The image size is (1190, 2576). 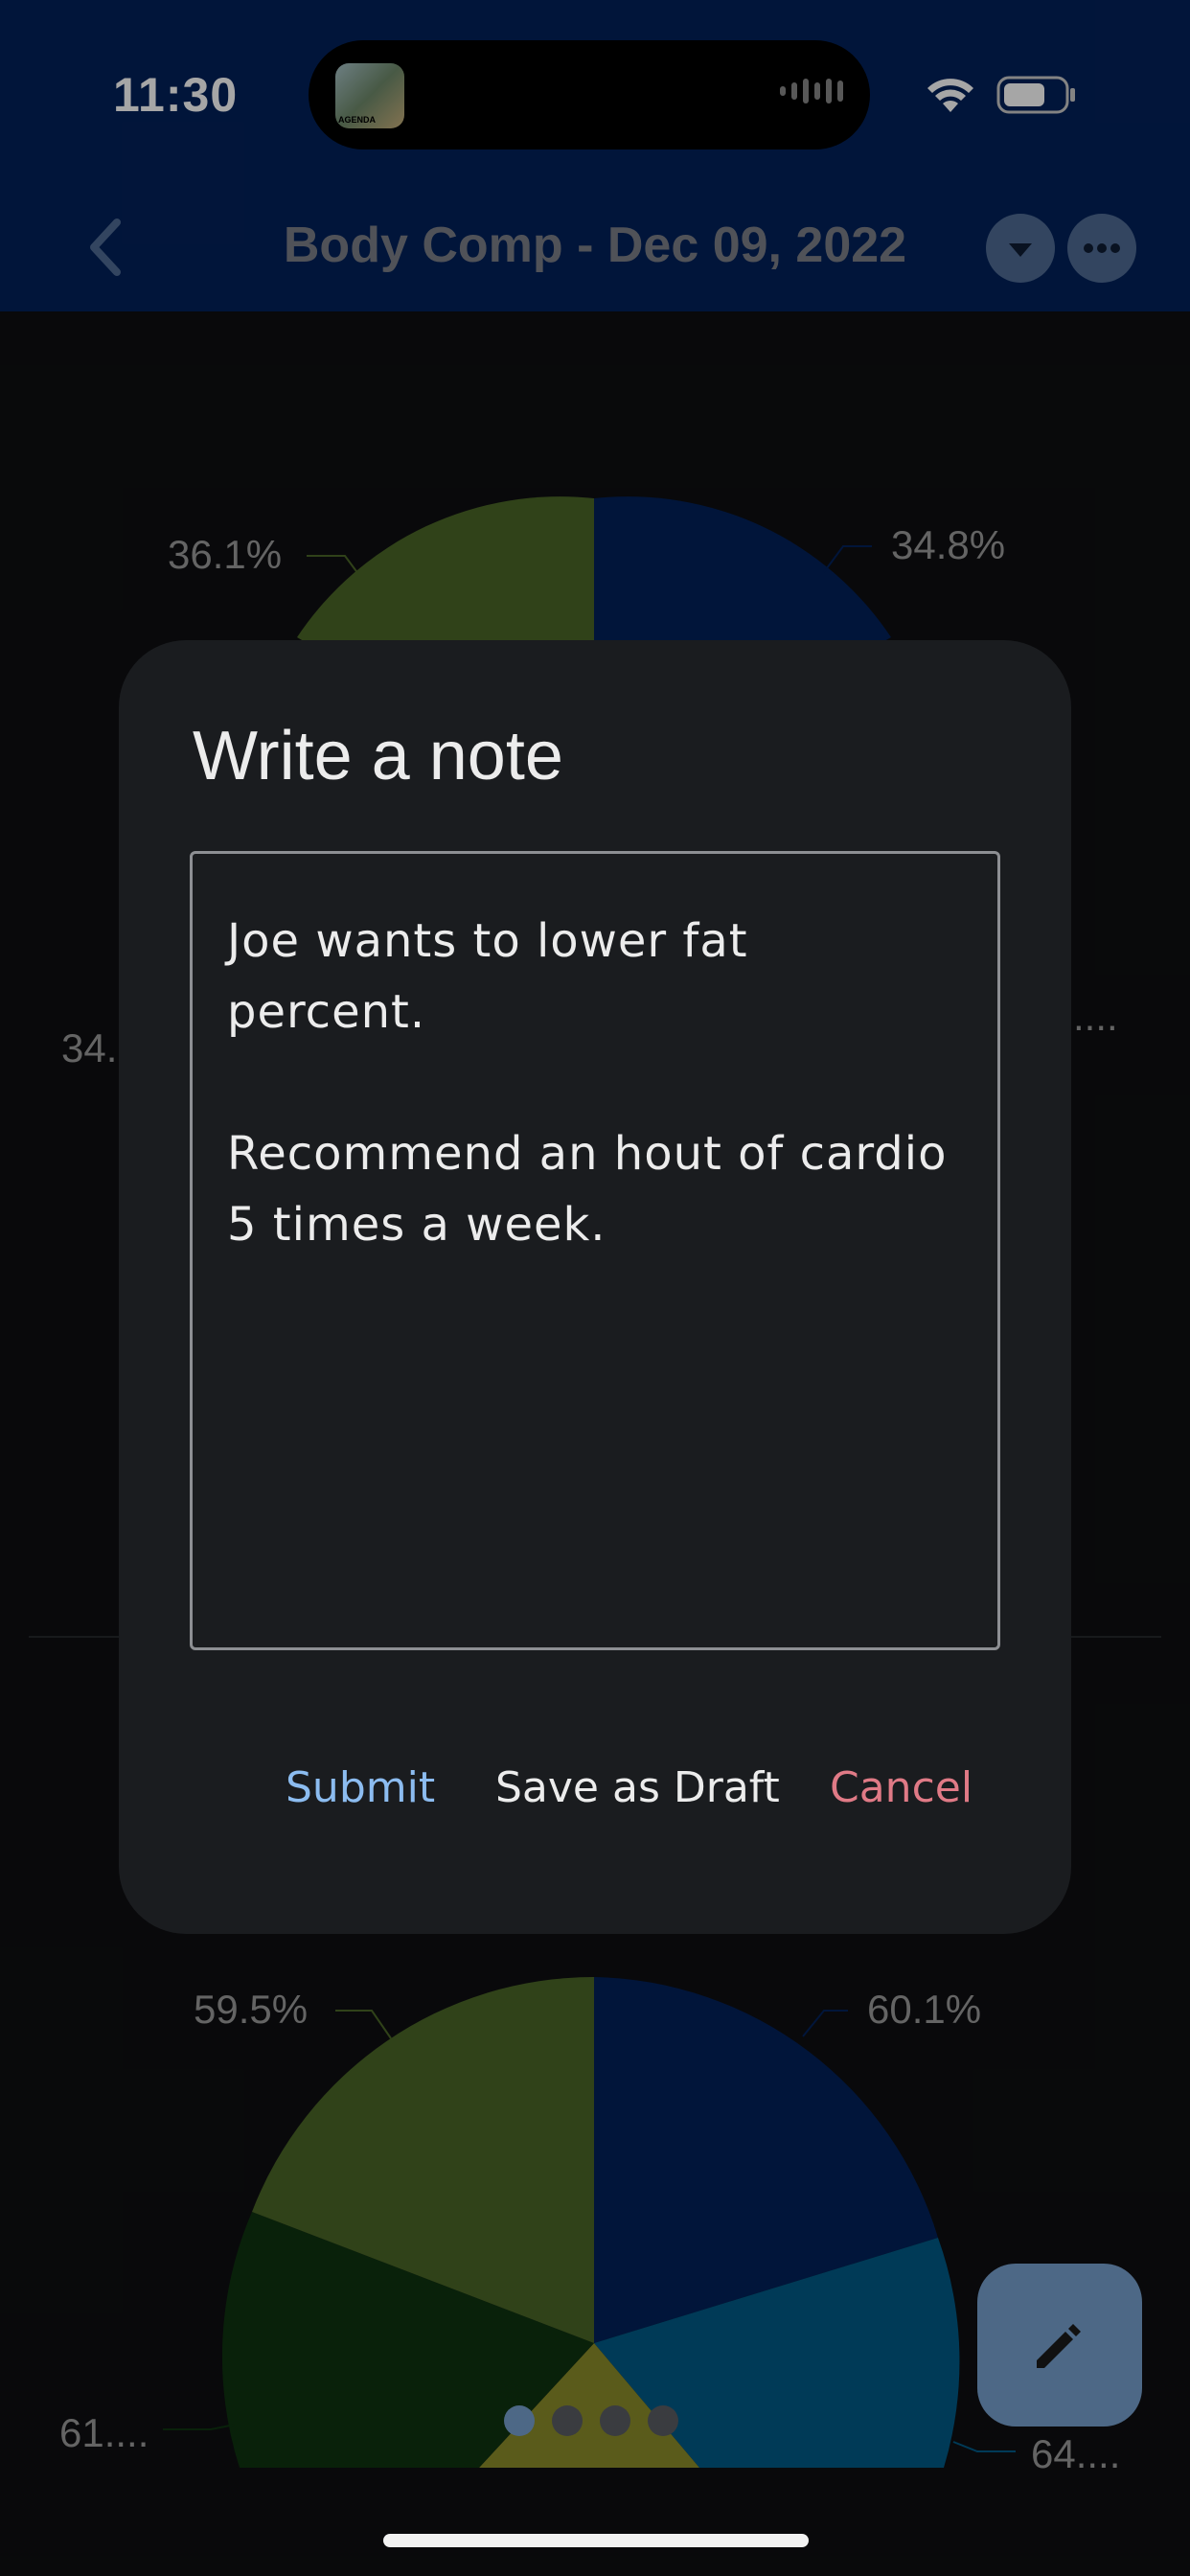 I want to click on dialog-title: Write a note, so click(x=378, y=756).